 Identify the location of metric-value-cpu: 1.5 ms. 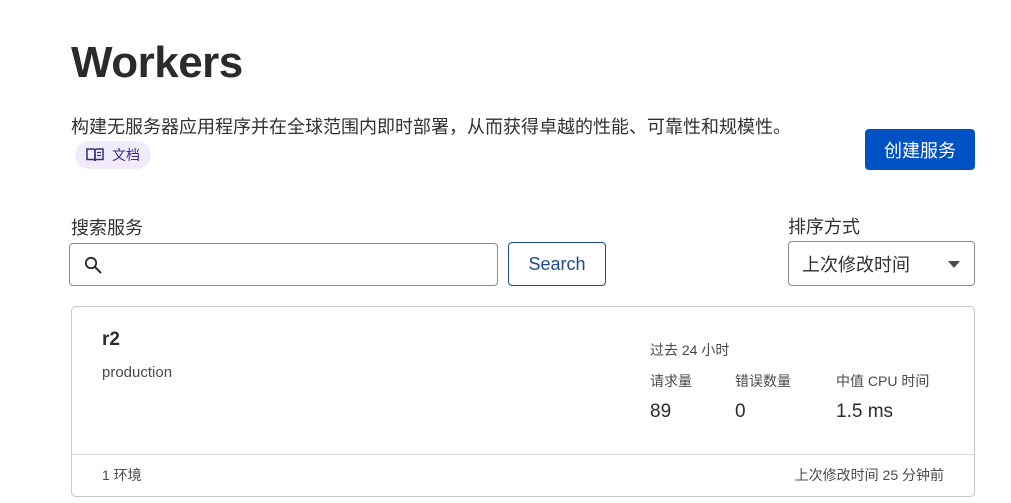
(865, 411).